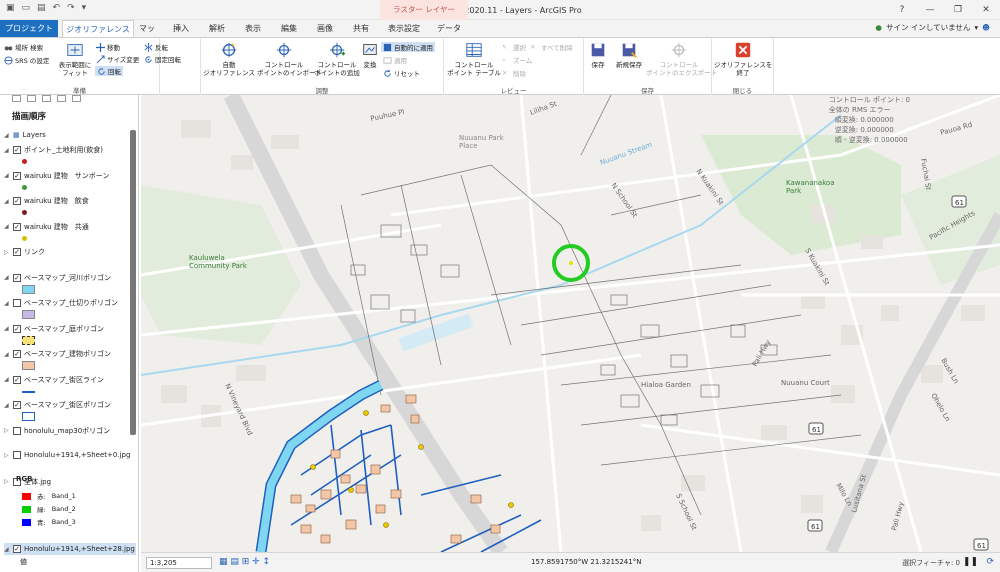  I want to click on list-by-source-icon, so click(31, 98).